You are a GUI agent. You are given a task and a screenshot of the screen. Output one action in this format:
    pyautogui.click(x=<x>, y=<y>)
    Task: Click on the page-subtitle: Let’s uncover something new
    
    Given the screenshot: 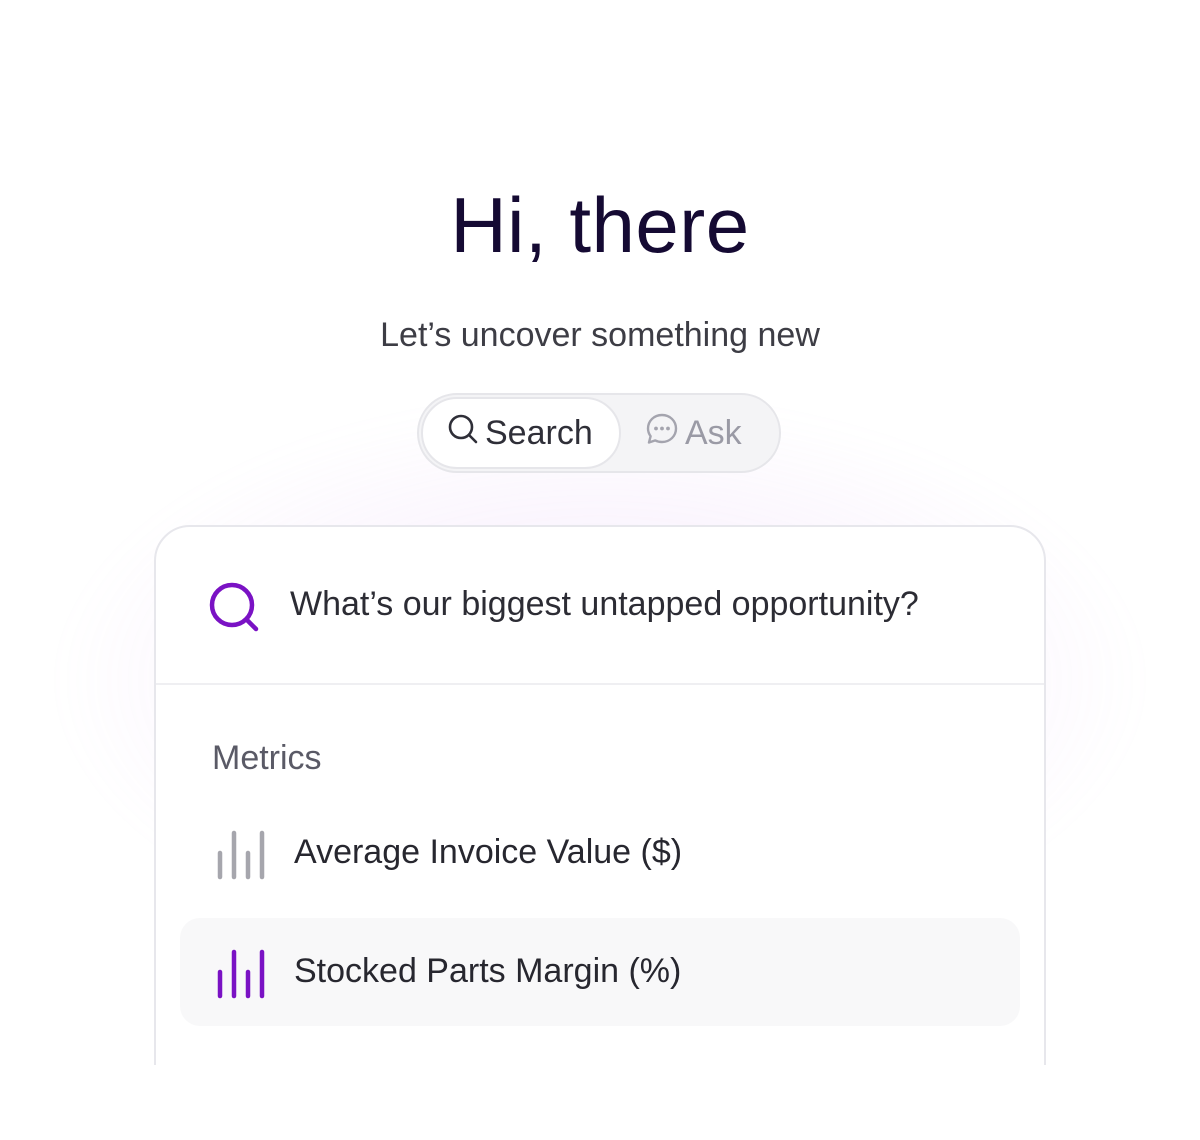 What is the action you would take?
    pyautogui.click(x=600, y=335)
    